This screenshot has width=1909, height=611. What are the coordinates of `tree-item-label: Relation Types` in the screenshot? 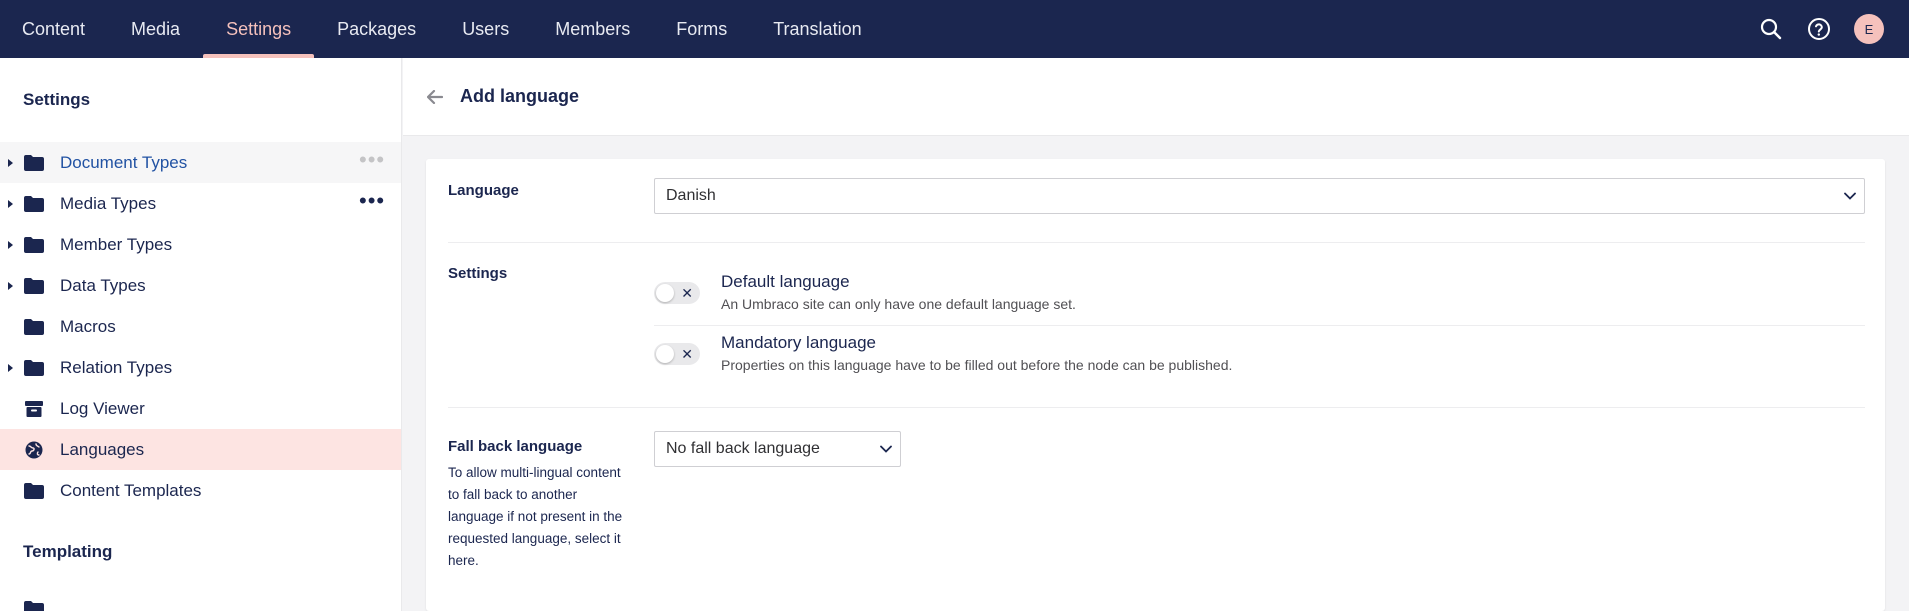 It's located at (116, 367).